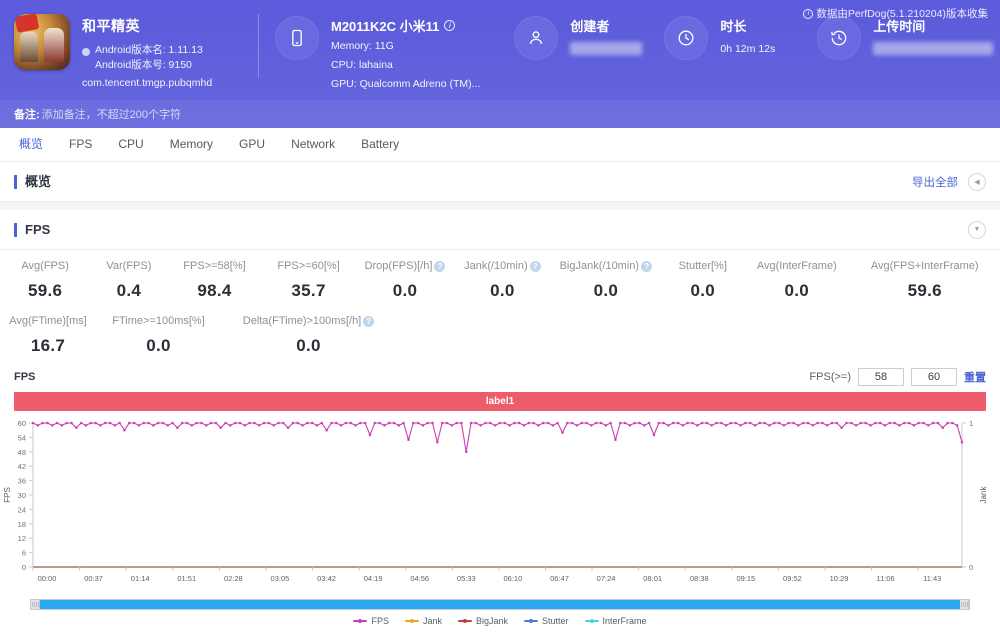  I want to click on legend-item-bigjank: BigJank, so click(482, 621).